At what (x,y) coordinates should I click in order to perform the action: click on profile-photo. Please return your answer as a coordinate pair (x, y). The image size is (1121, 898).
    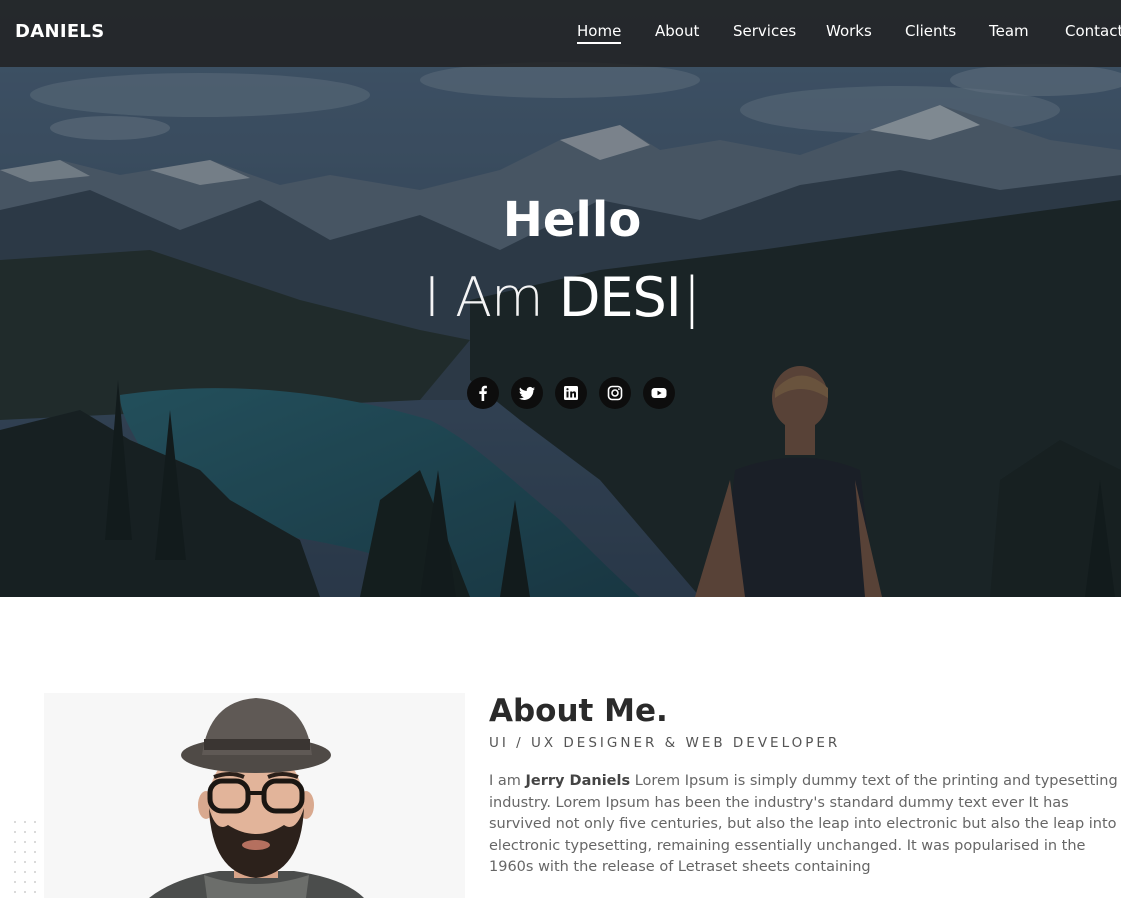
    Looking at the image, I should click on (254, 795).